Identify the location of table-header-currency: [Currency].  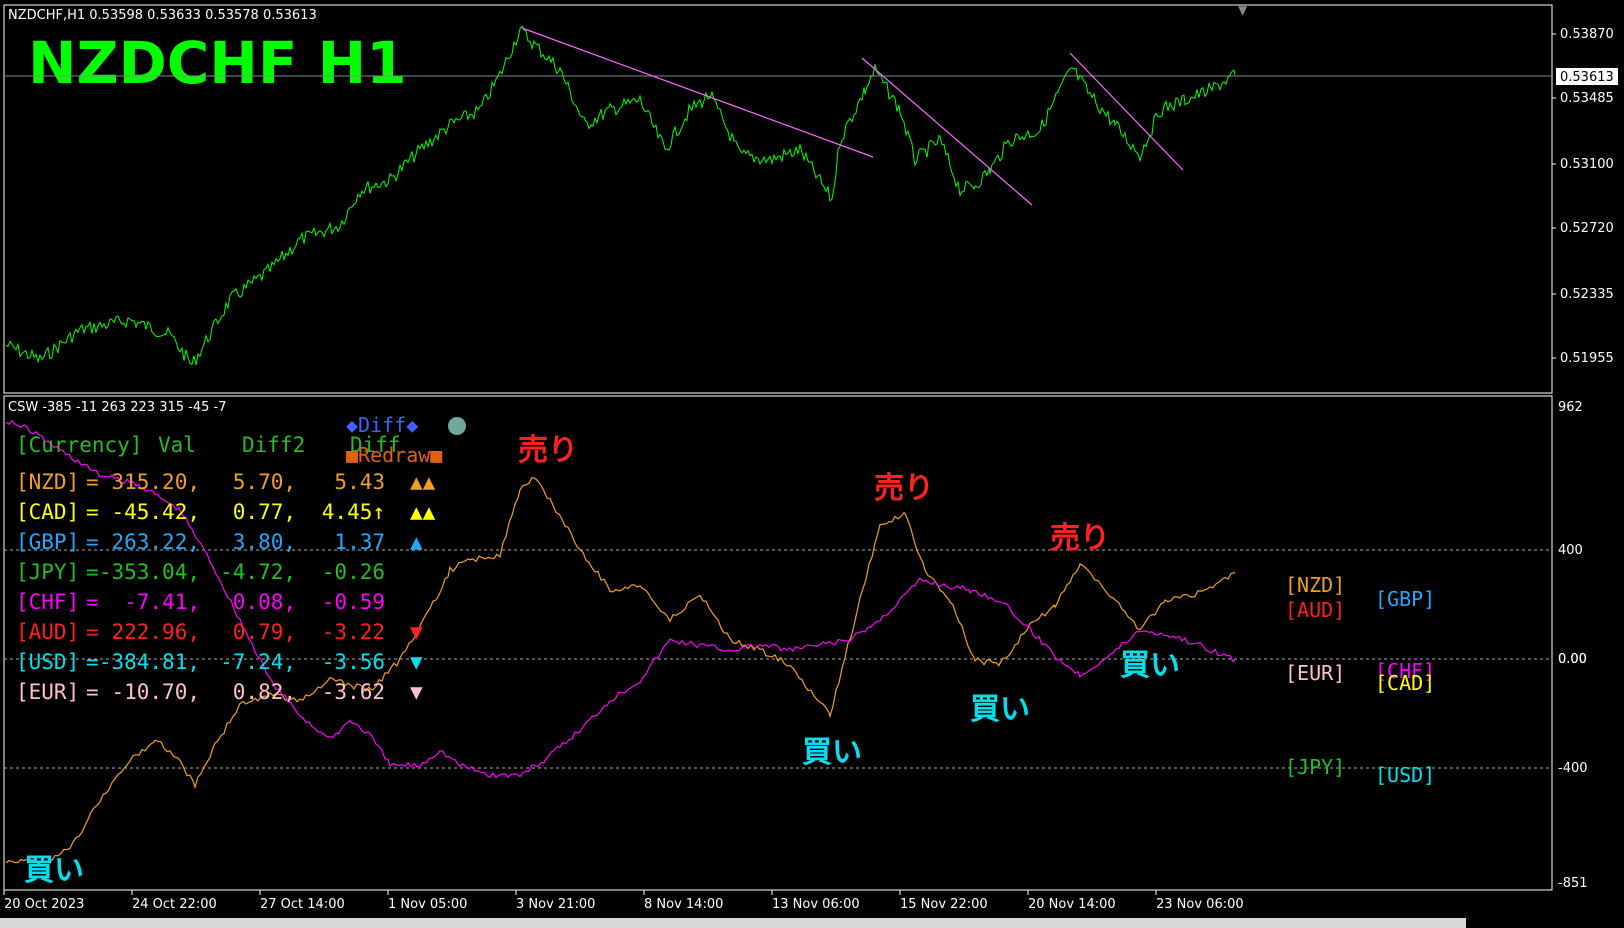
(79, 445).